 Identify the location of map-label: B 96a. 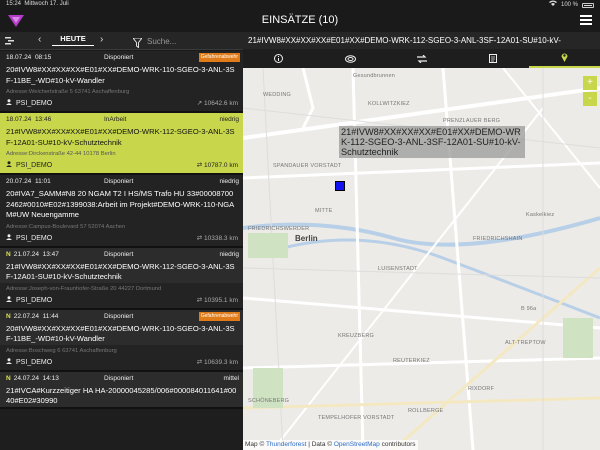
(529, 309).